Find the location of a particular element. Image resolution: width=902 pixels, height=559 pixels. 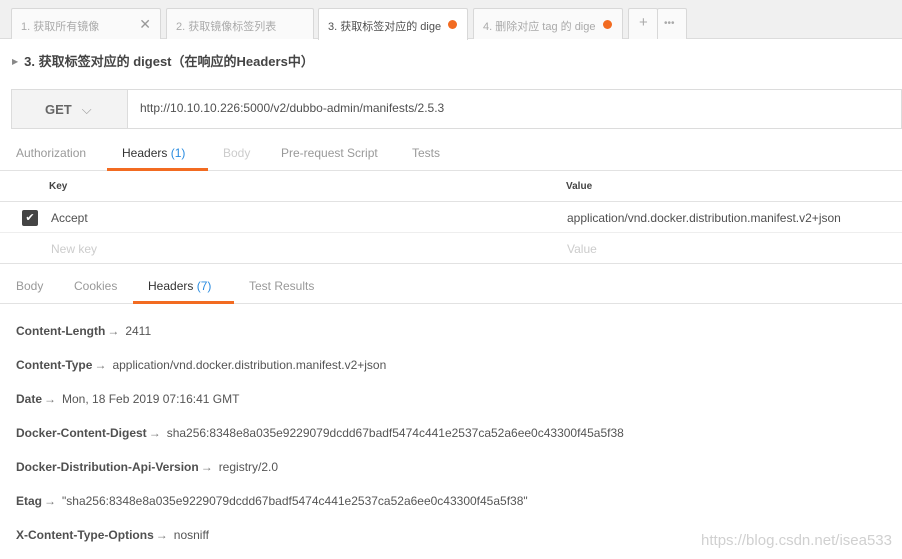

response-header-row: Date → Mon, 18 Feb 2019 07:16:41 GMT is located at coordinates (127, 399).